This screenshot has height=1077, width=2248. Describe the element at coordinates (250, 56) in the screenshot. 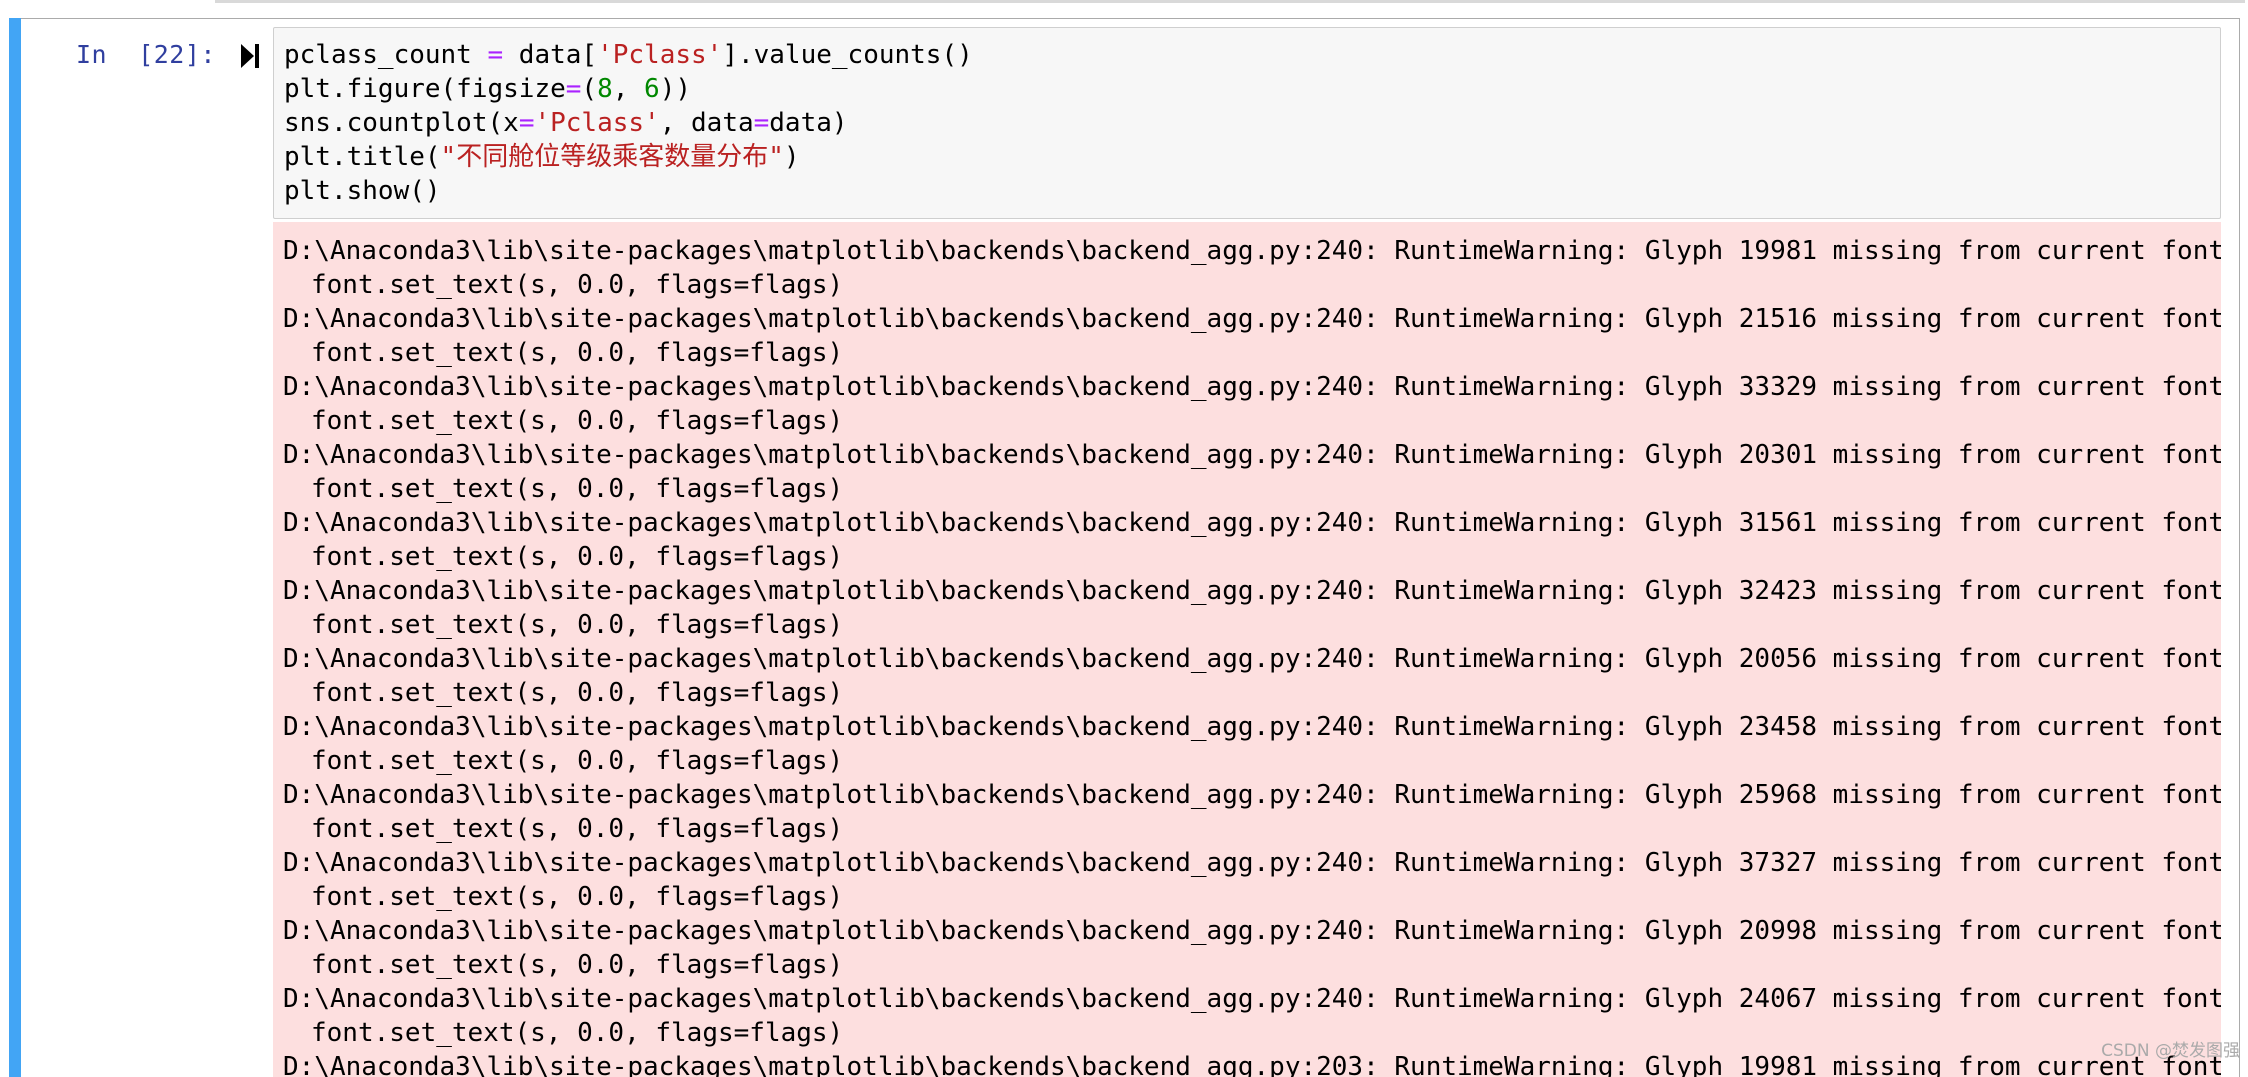

I see `run-cell-icon` at that location.